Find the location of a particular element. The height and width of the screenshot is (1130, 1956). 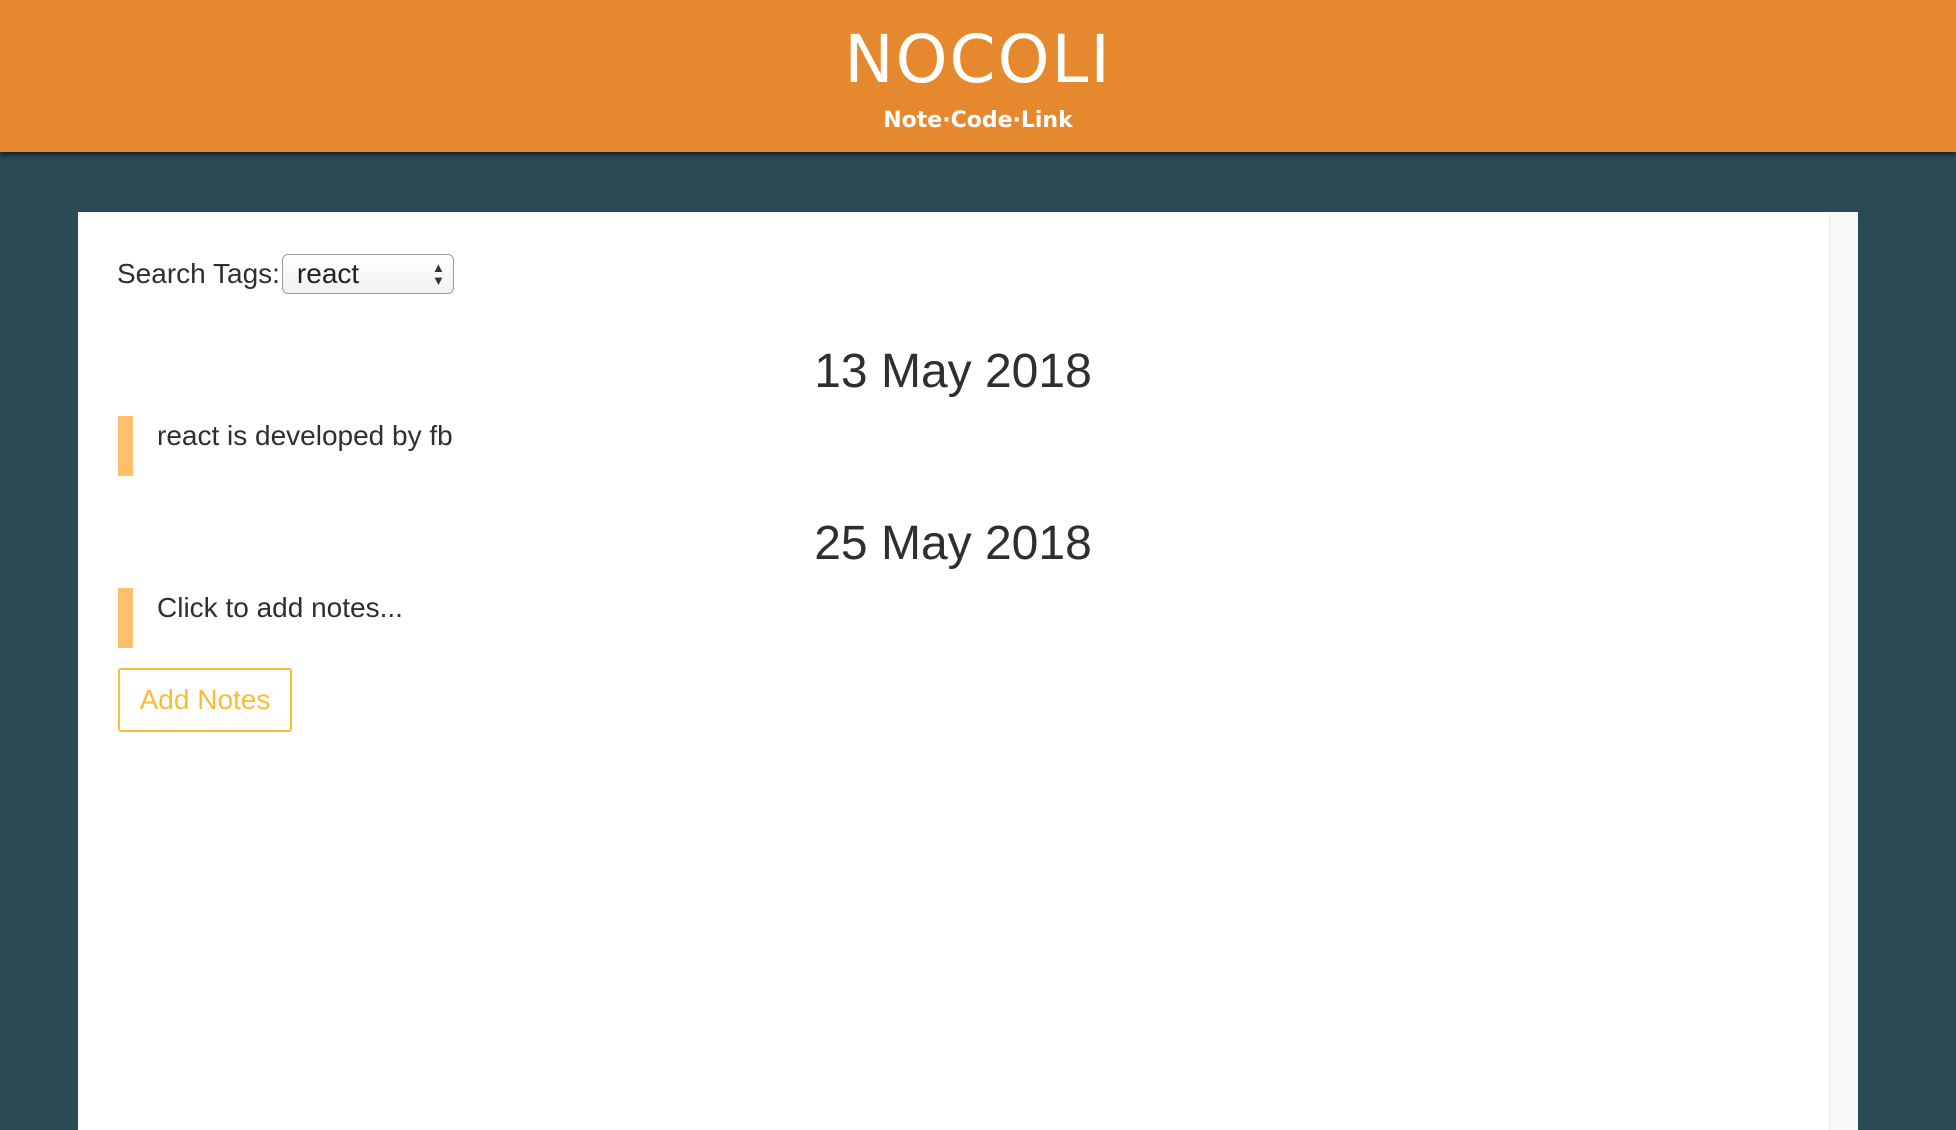

select-arrows-icon: ▲ ▼ is located at coordinates (438, 274).